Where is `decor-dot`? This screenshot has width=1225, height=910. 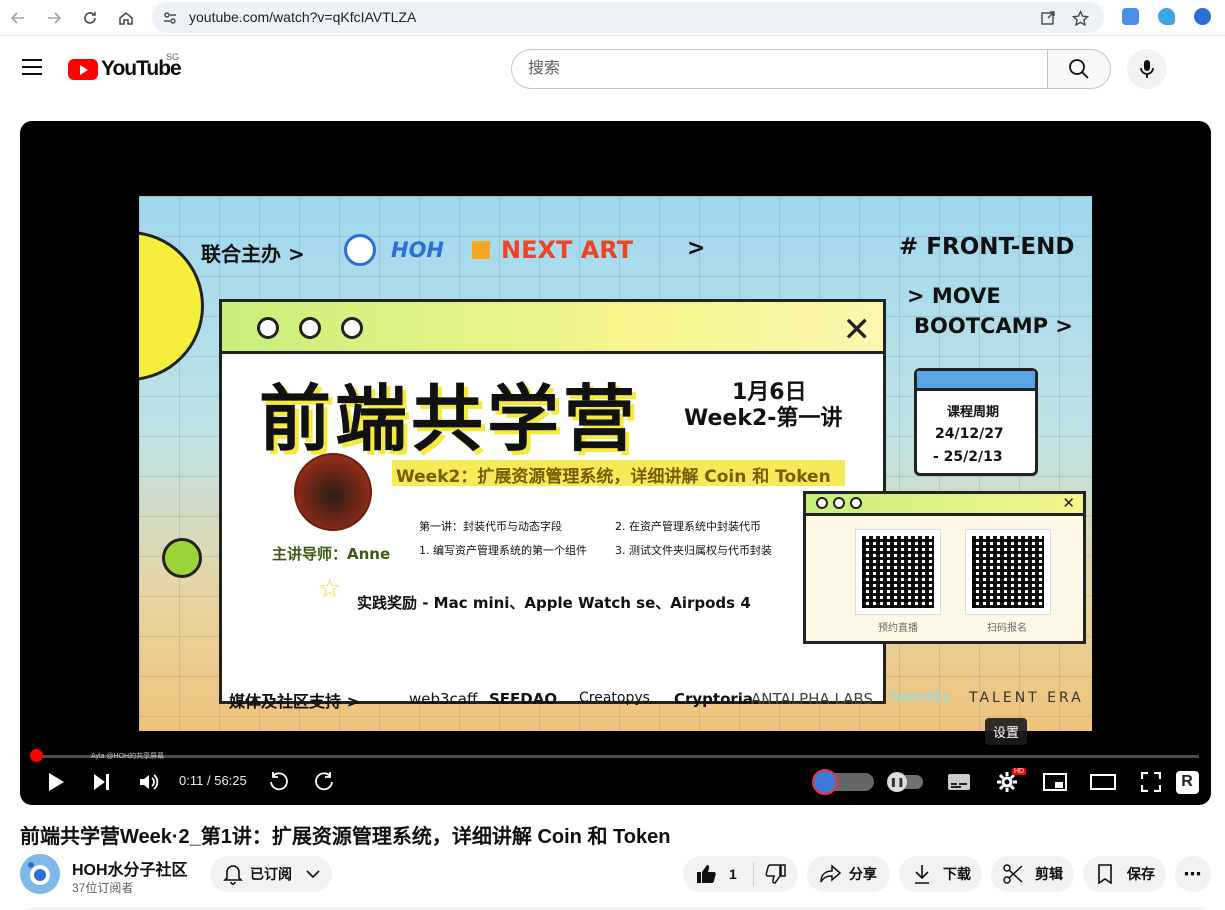
decor-dot is located at coordinates (182, 558).